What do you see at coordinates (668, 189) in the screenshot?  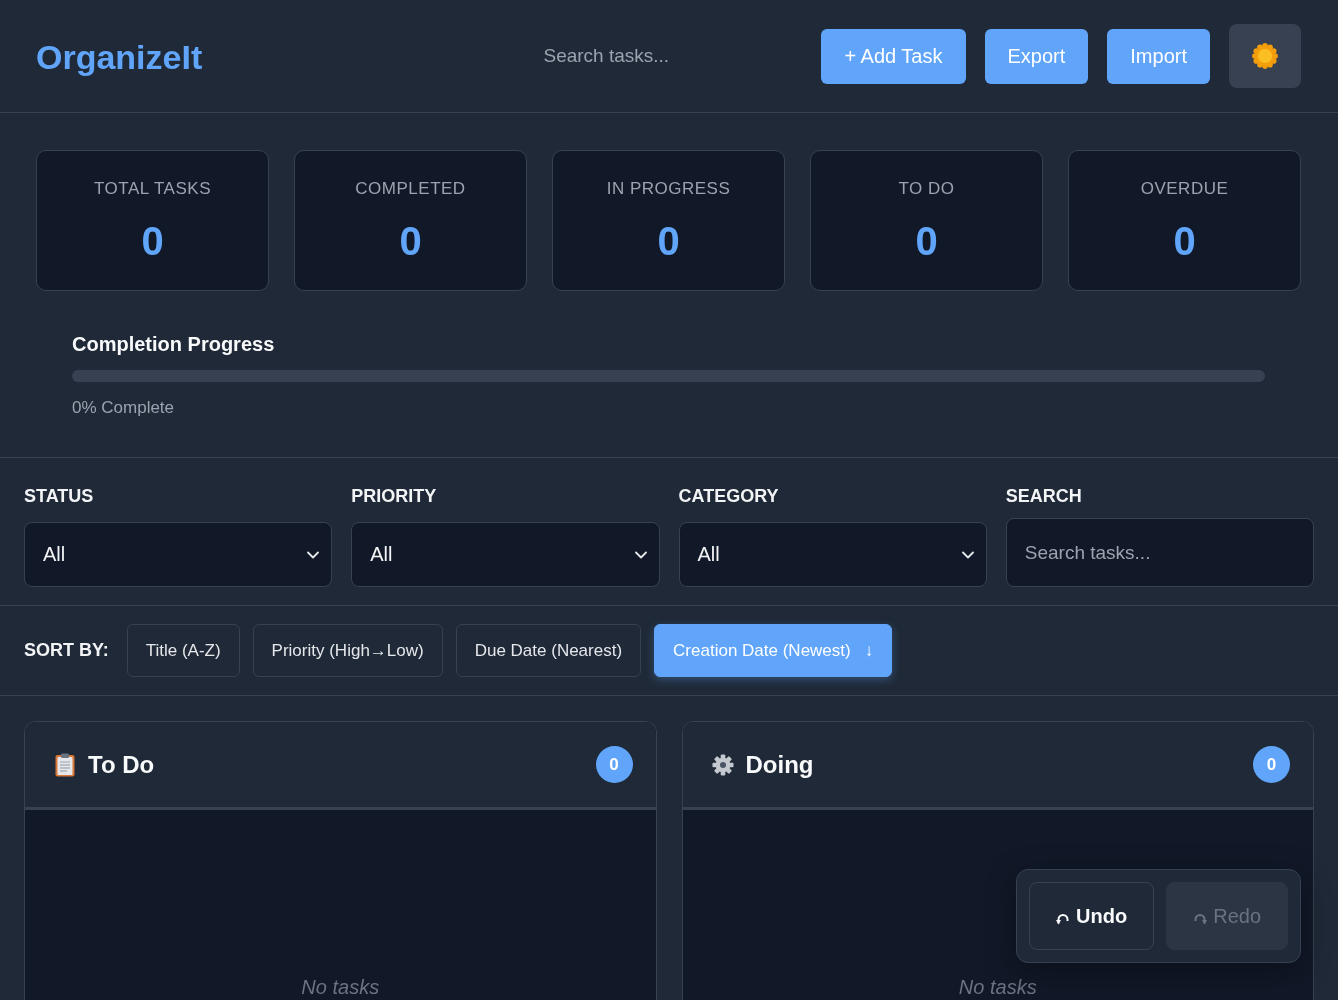 I see `stat-label: IN PROGRESS` at bounding box center [668, 189].